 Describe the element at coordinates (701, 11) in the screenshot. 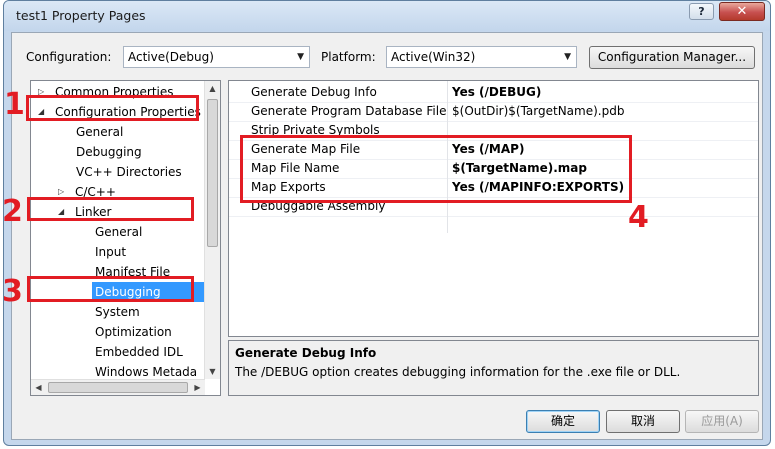

I see `help-button: ?` at that location.